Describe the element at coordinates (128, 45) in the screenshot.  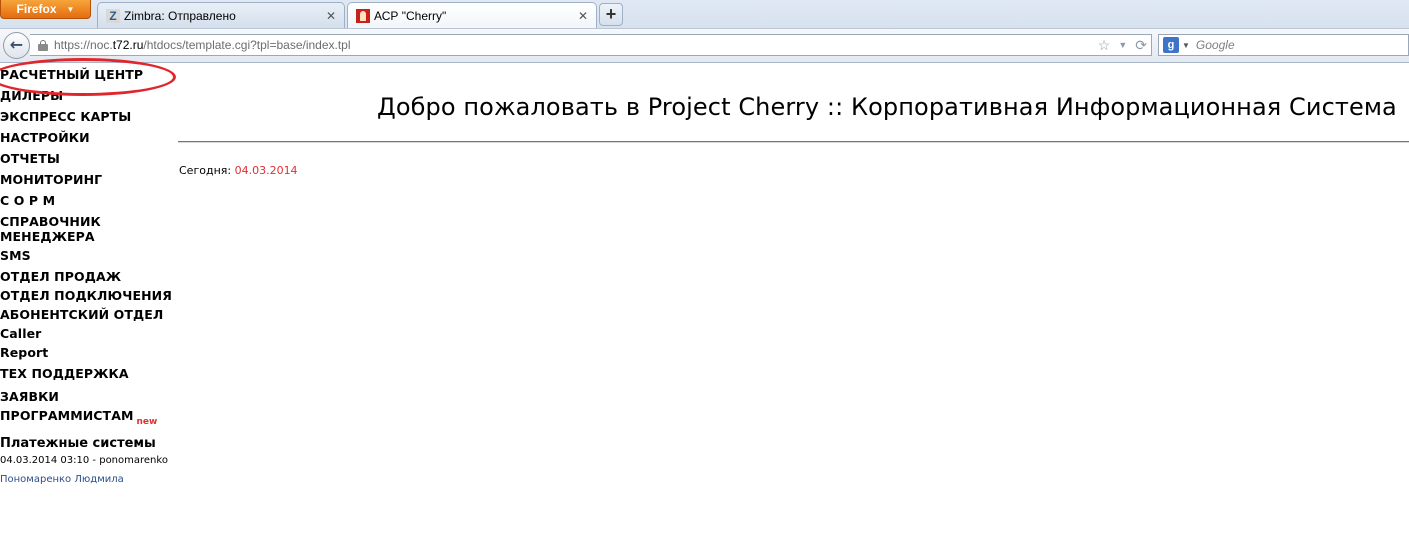
I see `url-host: t72.ru` at that location.